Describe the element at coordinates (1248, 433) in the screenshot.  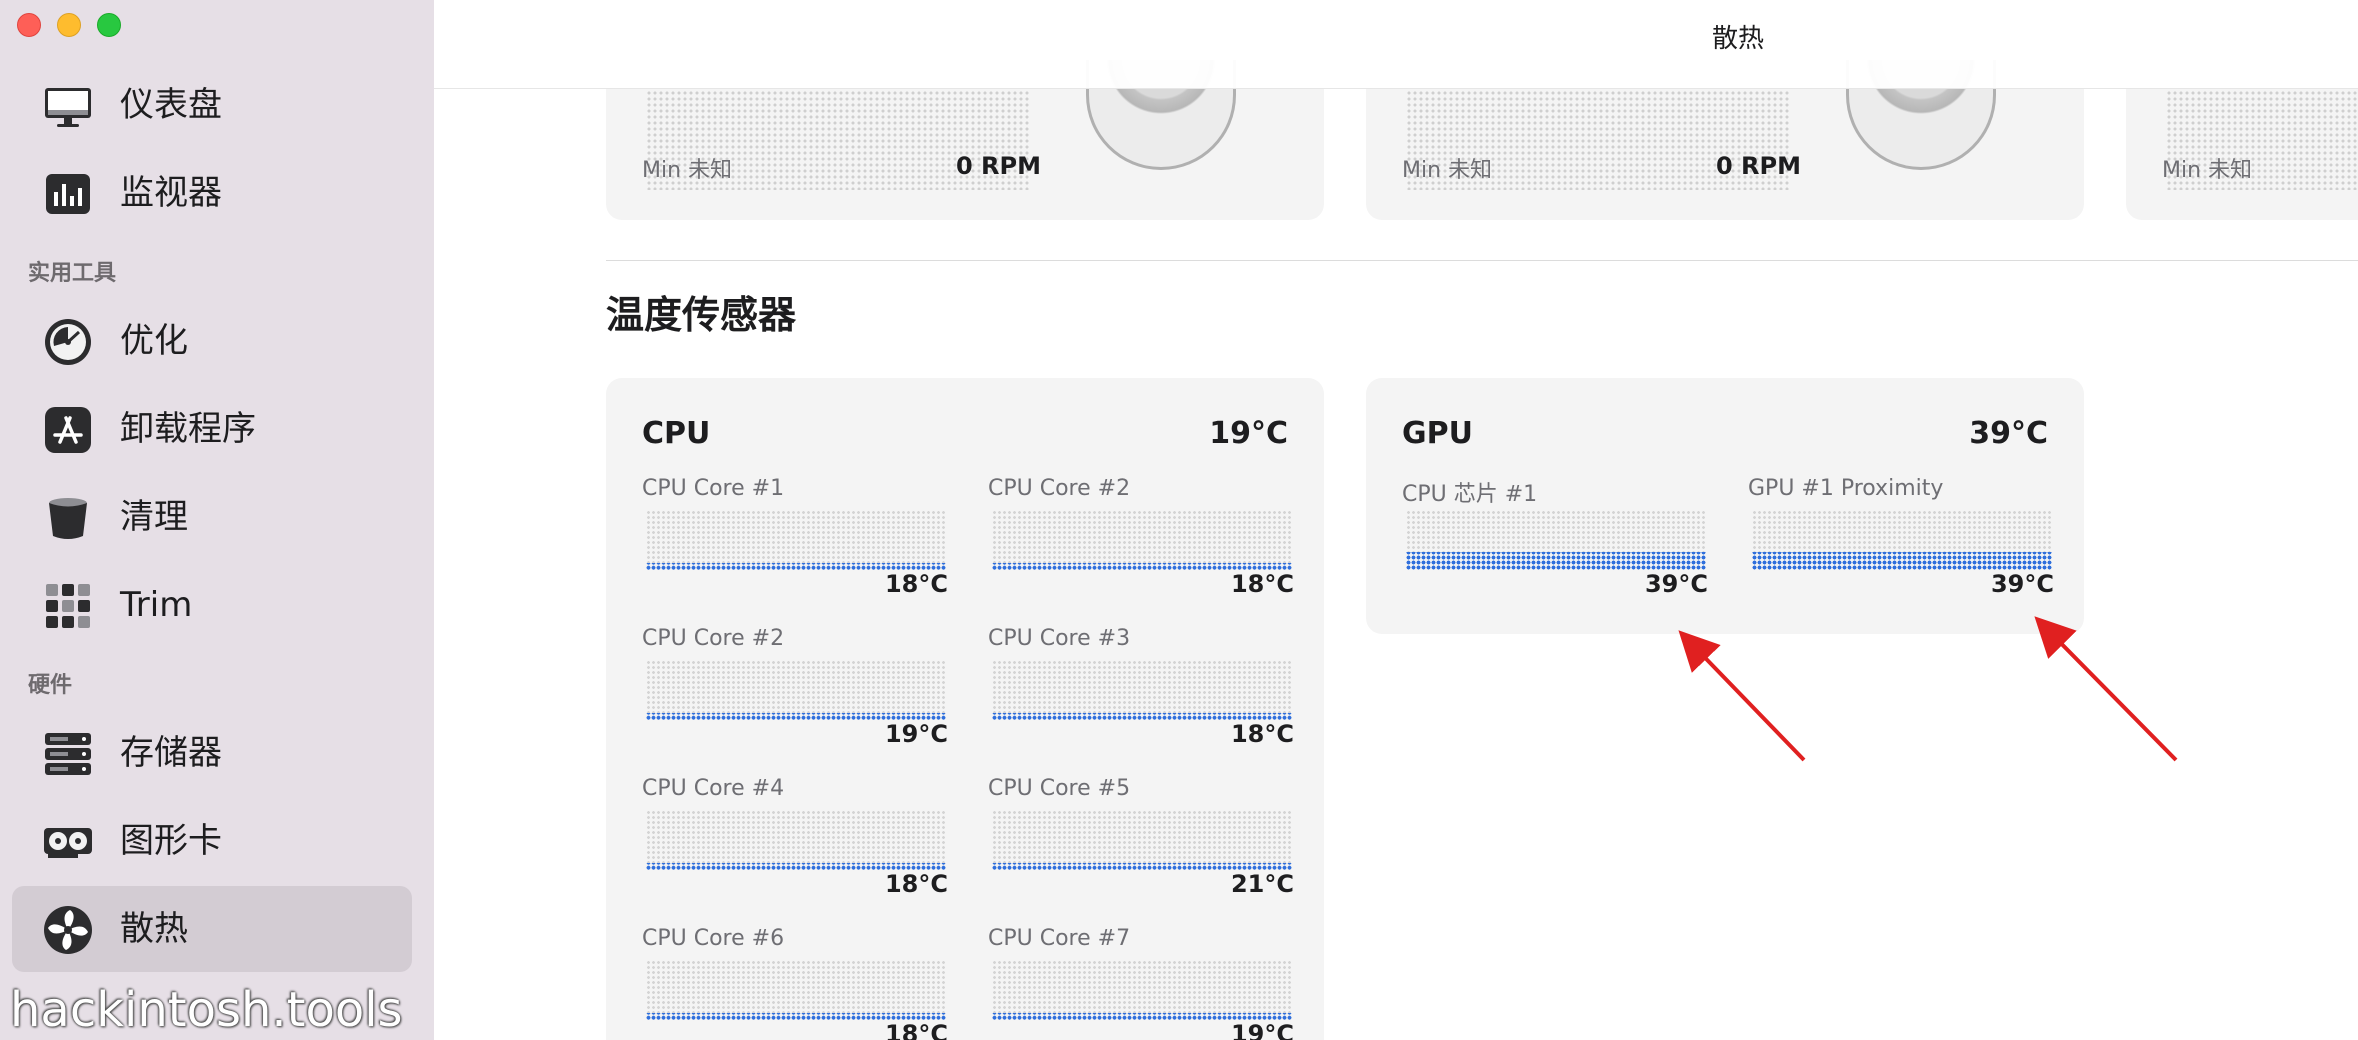
I see `sensor-group-temp: 19°C` at that location.